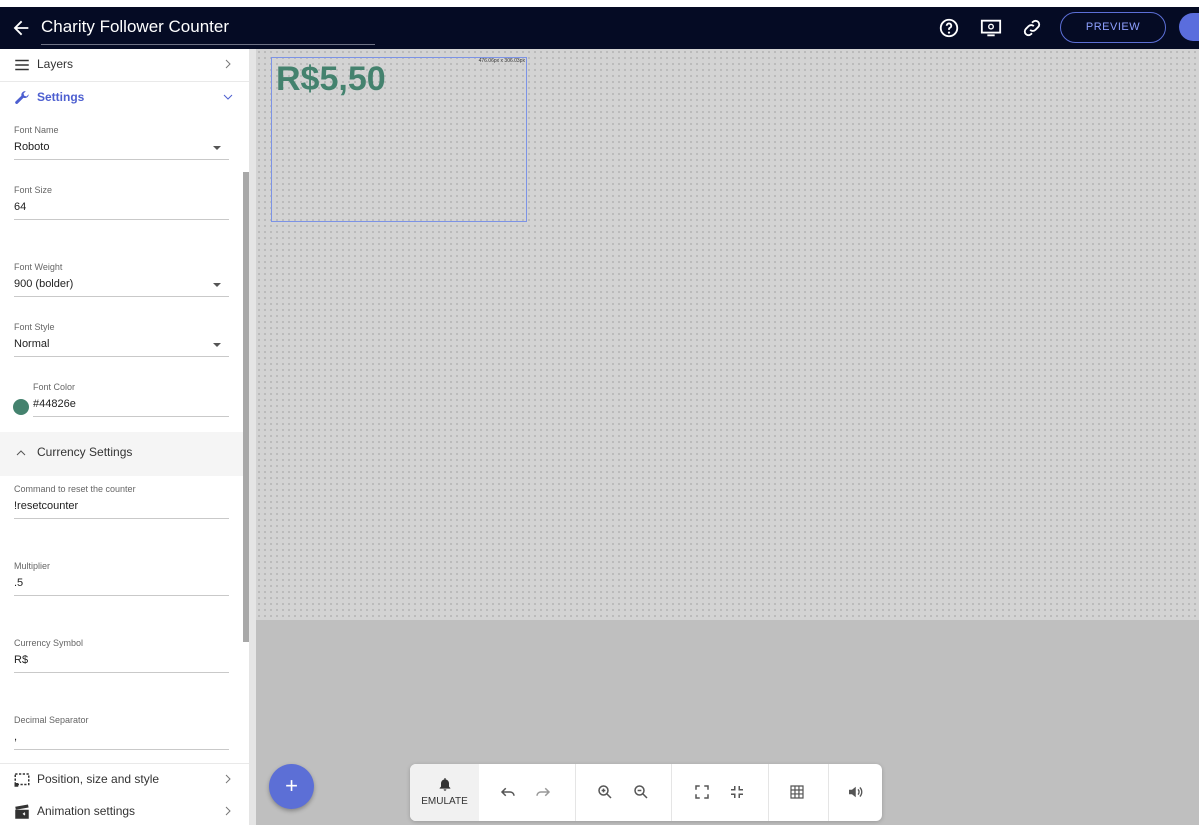  I want to click on volume-icon, so click(855, 792).